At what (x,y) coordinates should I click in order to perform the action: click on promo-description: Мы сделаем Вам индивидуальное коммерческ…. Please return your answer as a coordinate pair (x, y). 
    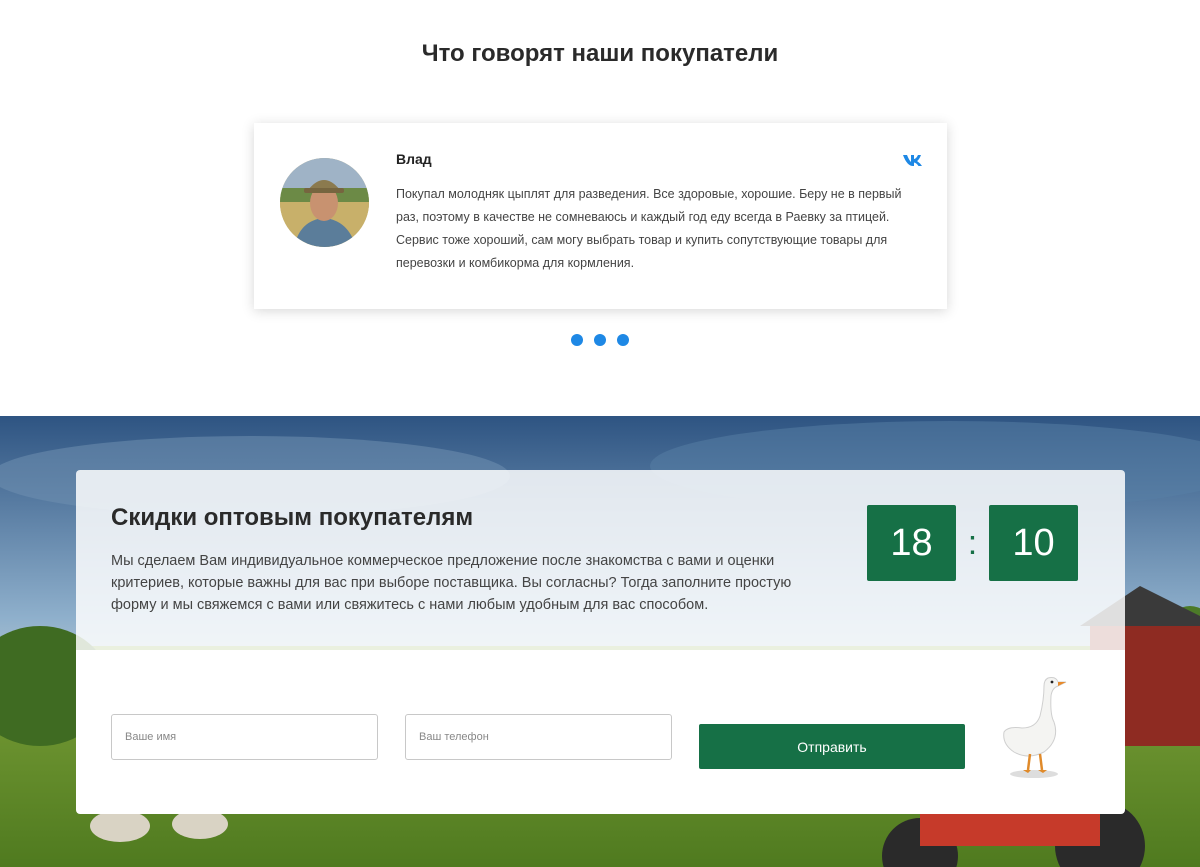
    Looking at the image, I should click on (451, 583).